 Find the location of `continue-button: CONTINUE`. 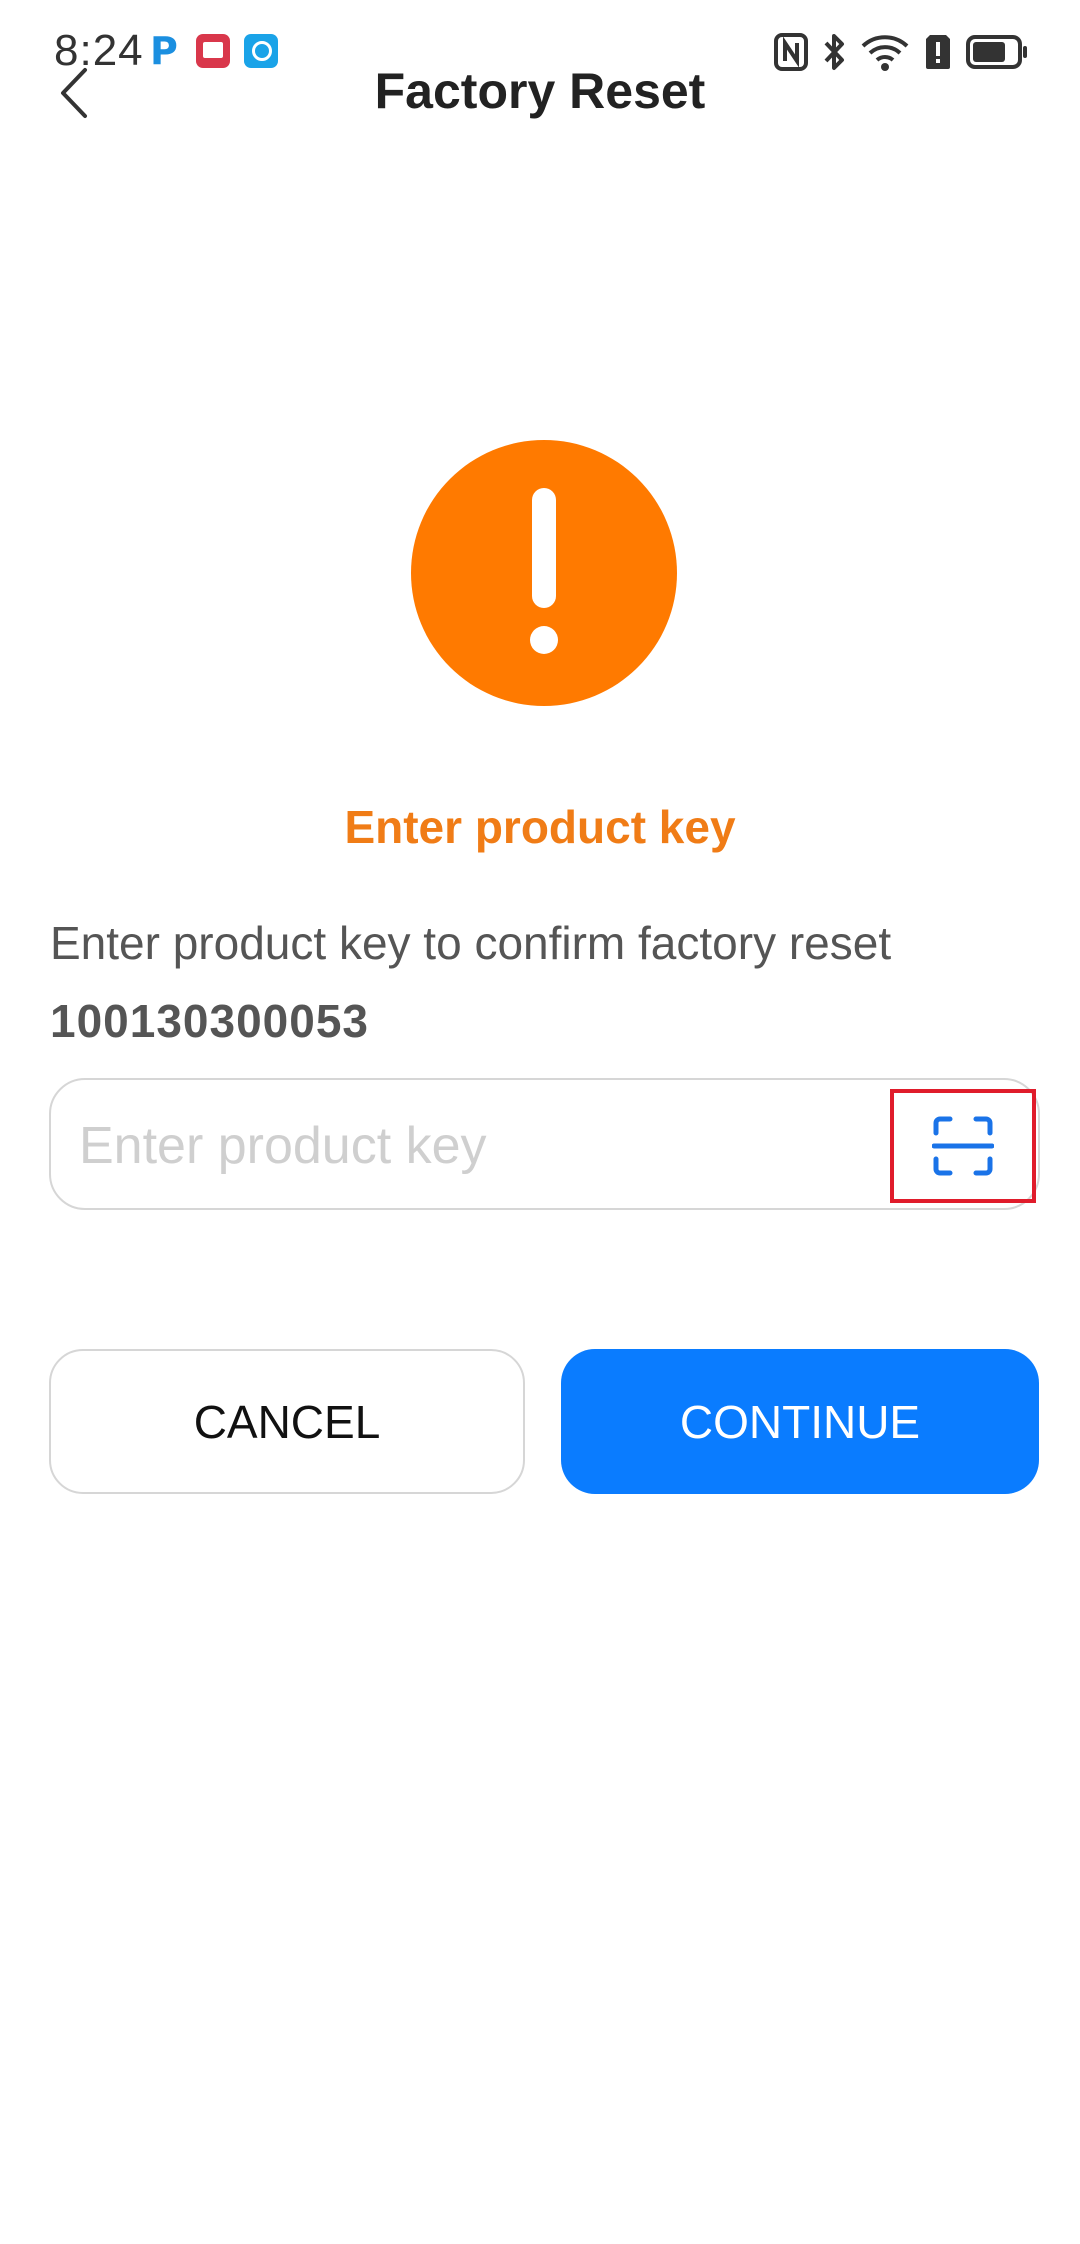

continue-button: CONTINUE is located at coordinates (800, 1421).